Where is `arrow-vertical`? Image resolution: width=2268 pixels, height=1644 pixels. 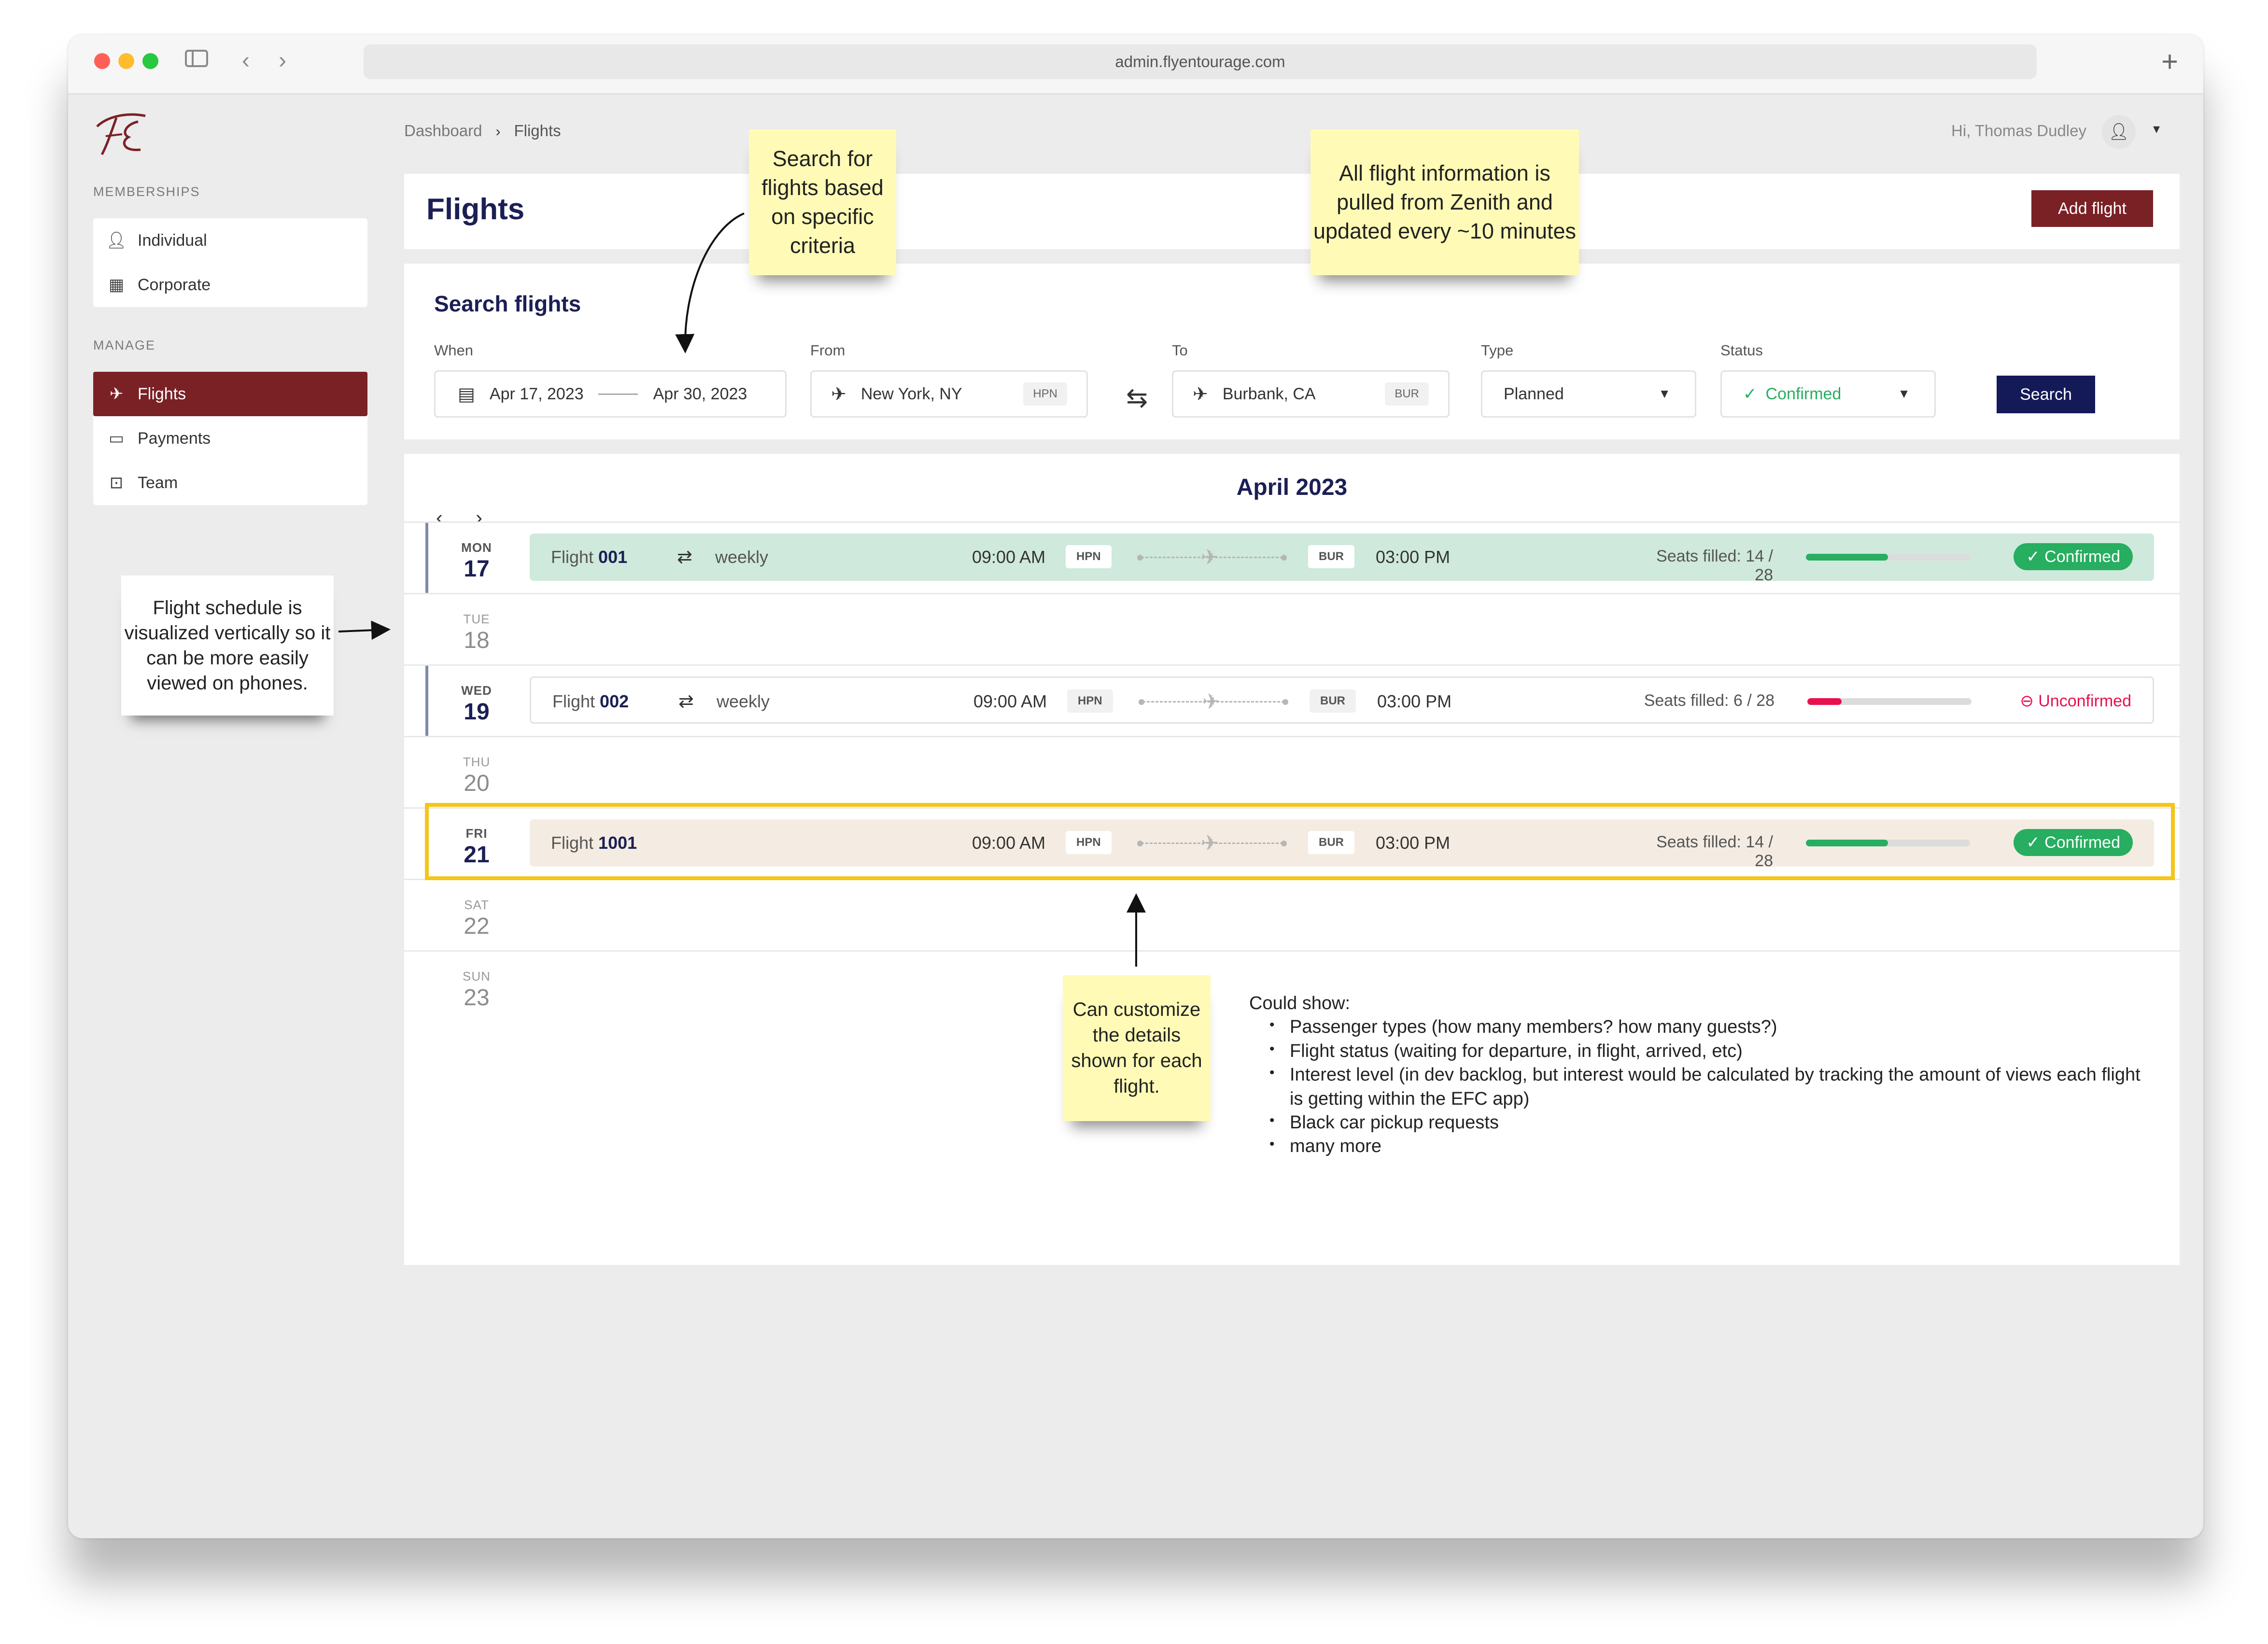
arrow-vertical is located at coordinates (364, 630).